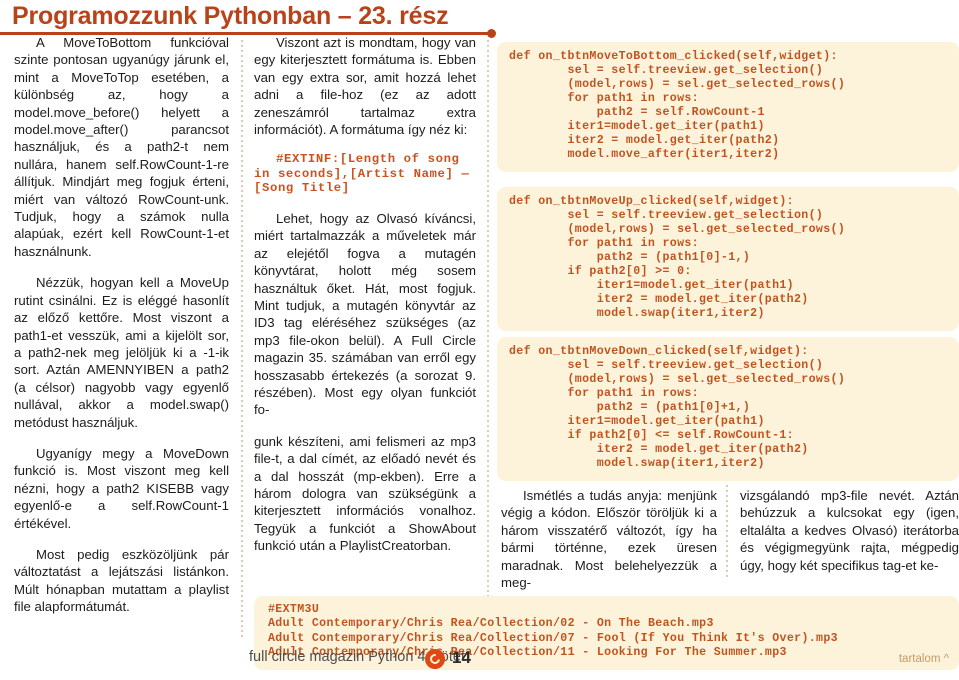 The image size is (959, 680). I want to click on ubuntu-circle-logo-icon, so click(435, 659).